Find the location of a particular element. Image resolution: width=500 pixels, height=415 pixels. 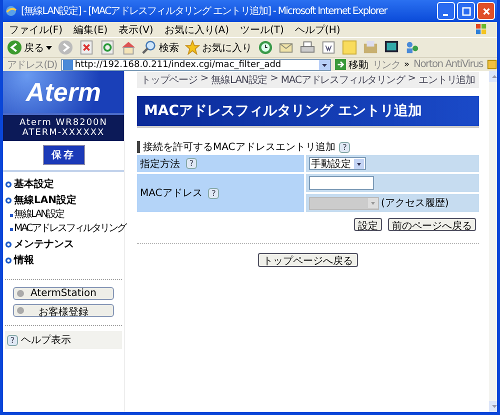

form-button: 設定 is located at coordinates (368, 224).